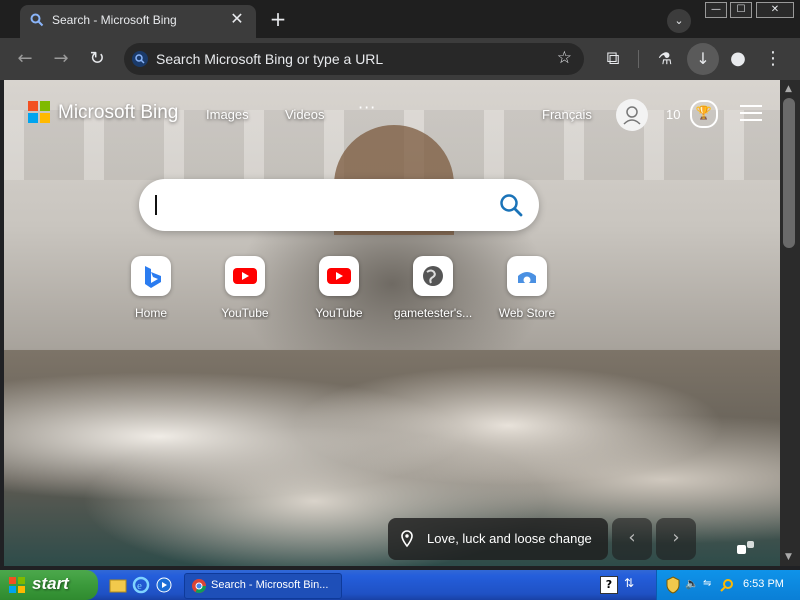  I want to click on internet-explorer-icon: e, so click(141, 585).